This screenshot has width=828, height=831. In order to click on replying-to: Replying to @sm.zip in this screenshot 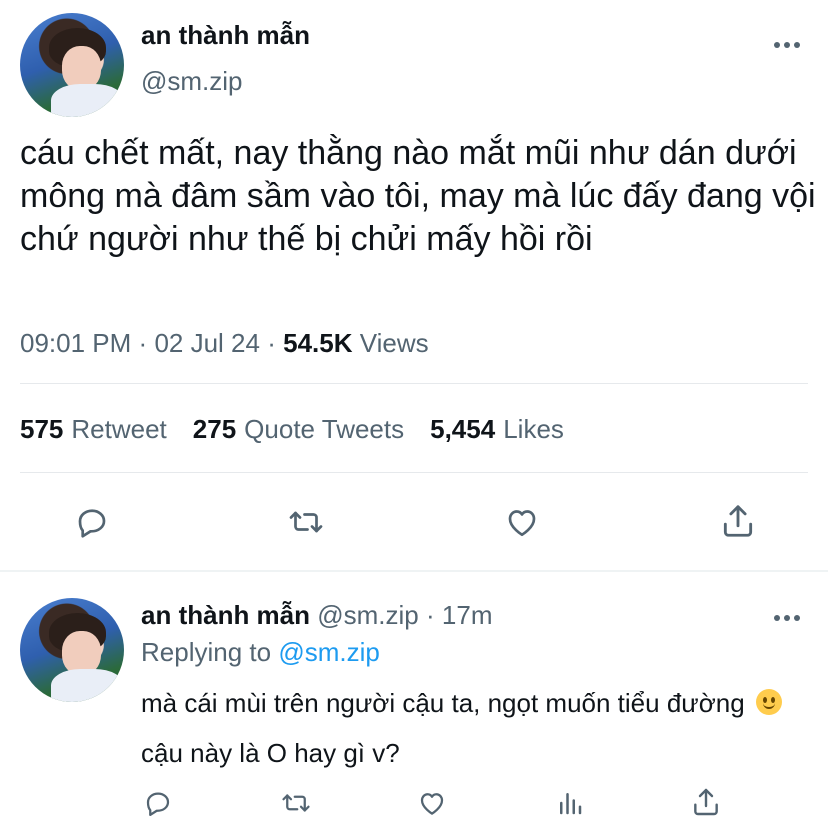, I will do `click(260, 652)`.